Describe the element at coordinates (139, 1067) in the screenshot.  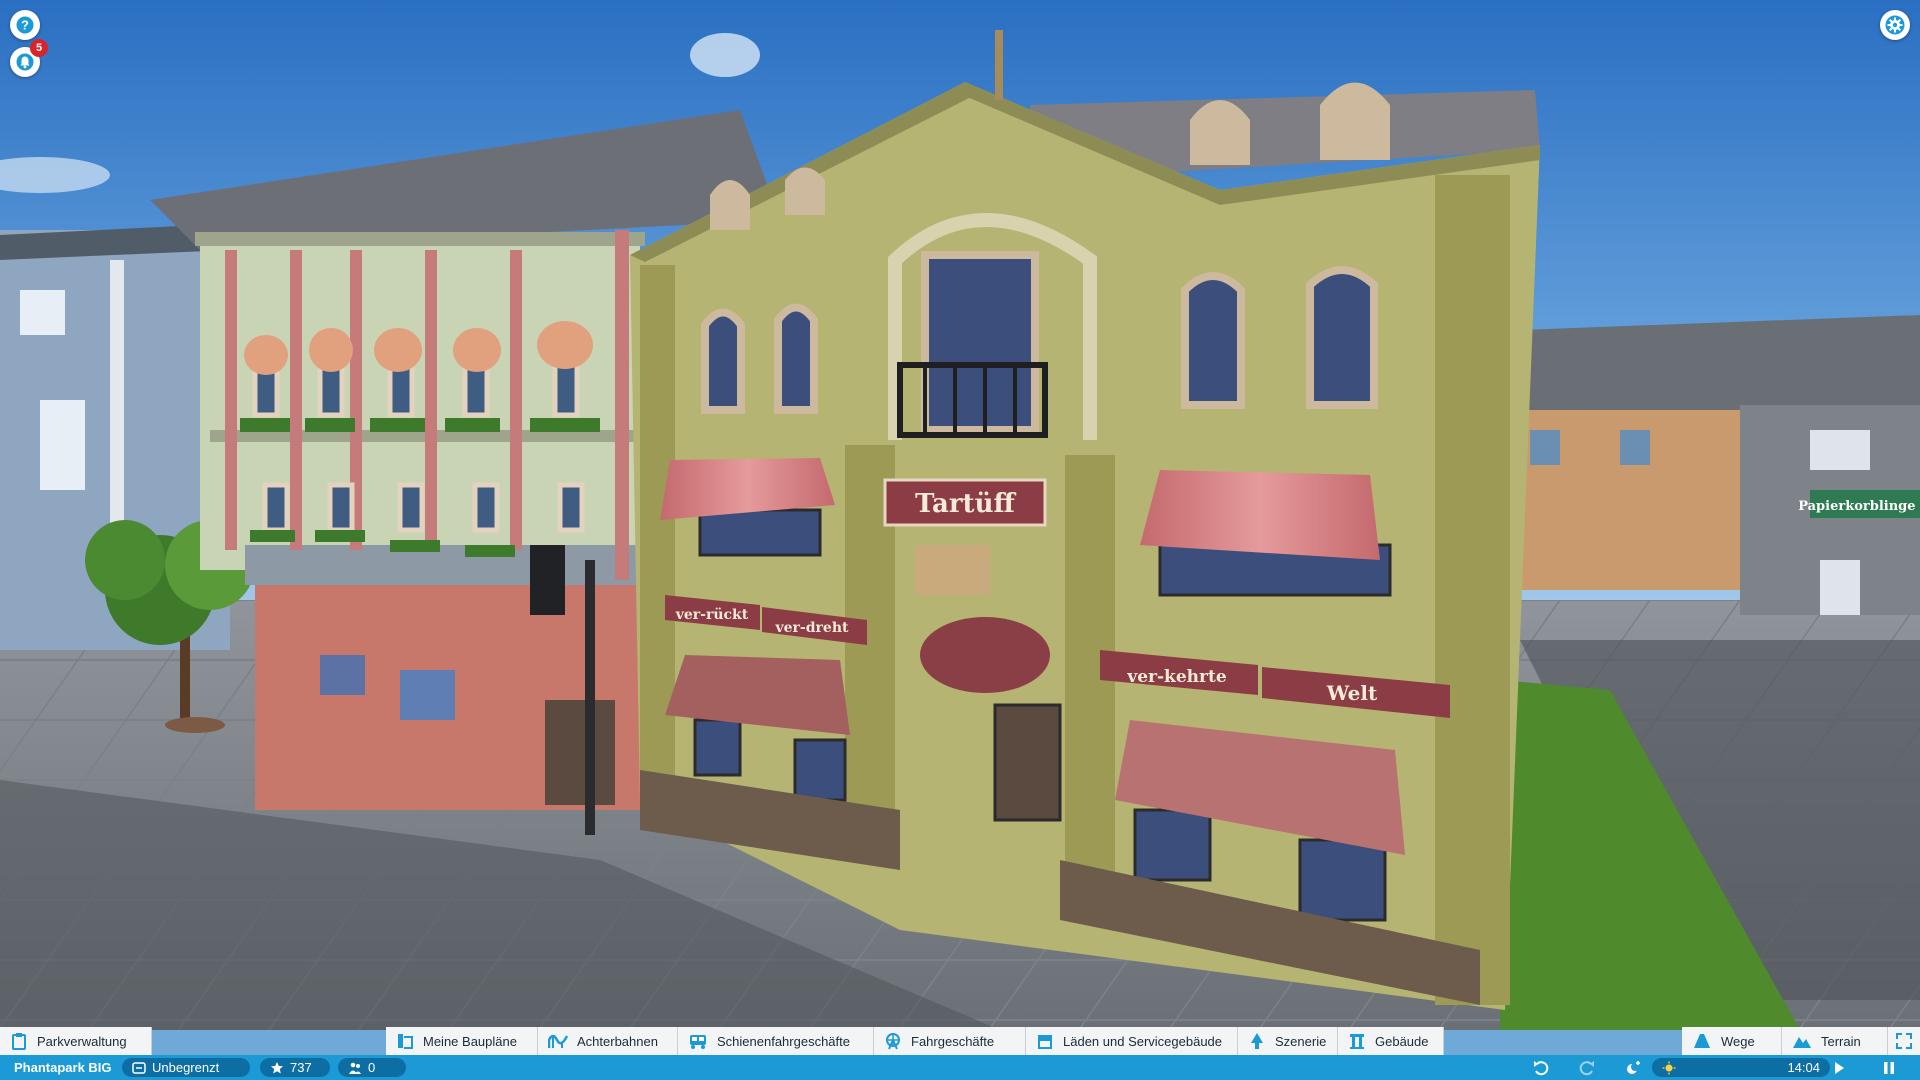
I see `money-icon` at that location.